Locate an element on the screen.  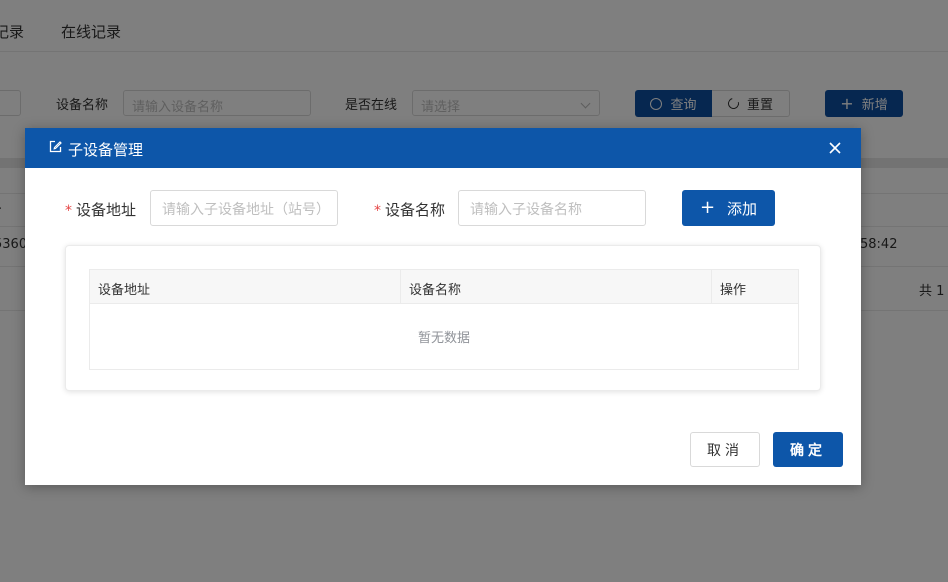
column-header-address: 设备地址 is located at coordinates (124, 290).